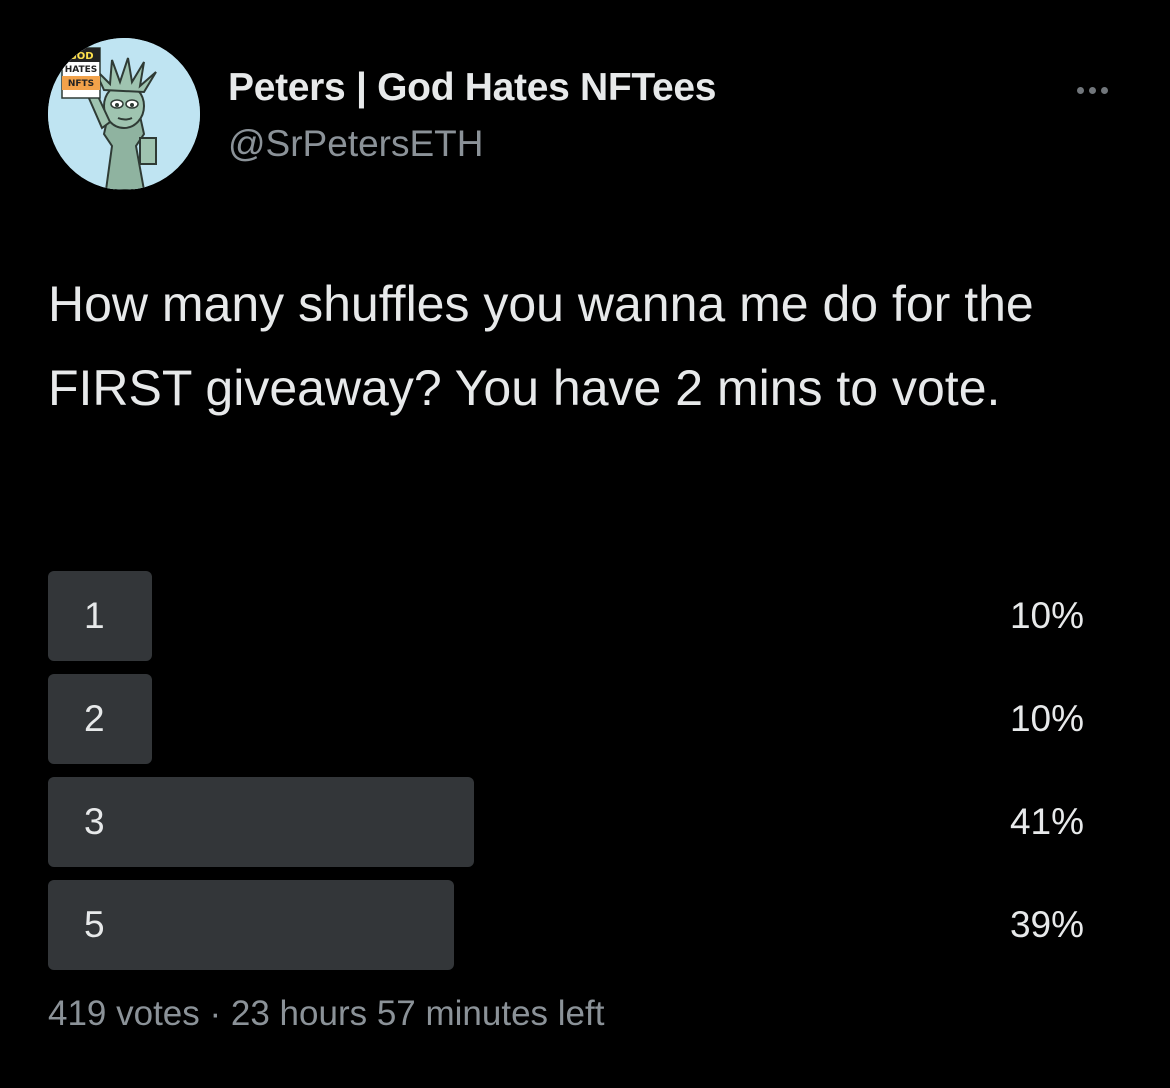 The height and width of the screenshot is (1088, 1170). I want to click on avatar-sign-line-3: NFTS, so click(81, 84).